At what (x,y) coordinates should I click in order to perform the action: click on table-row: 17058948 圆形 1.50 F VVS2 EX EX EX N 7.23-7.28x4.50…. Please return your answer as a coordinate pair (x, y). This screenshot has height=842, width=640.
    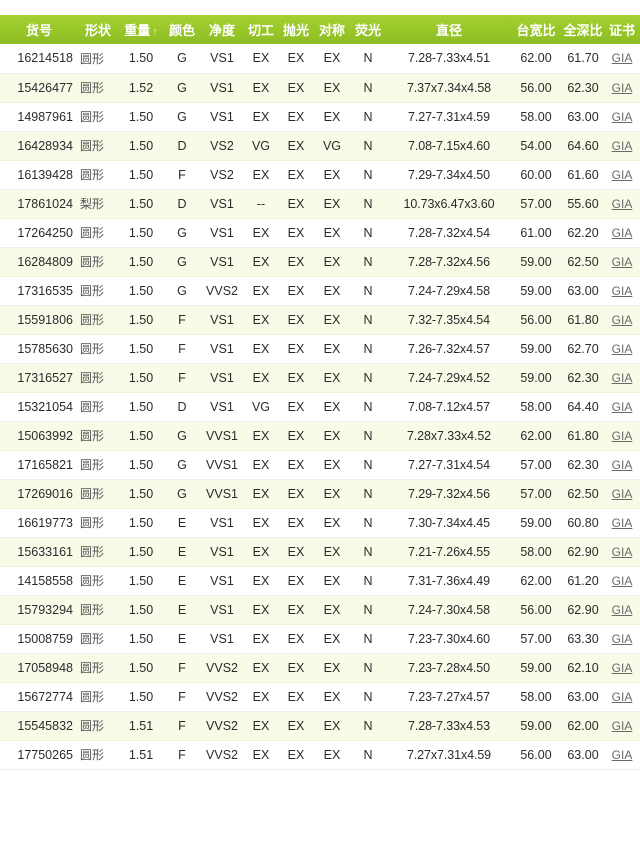
    Looking at the image, I should click on (320, 668).